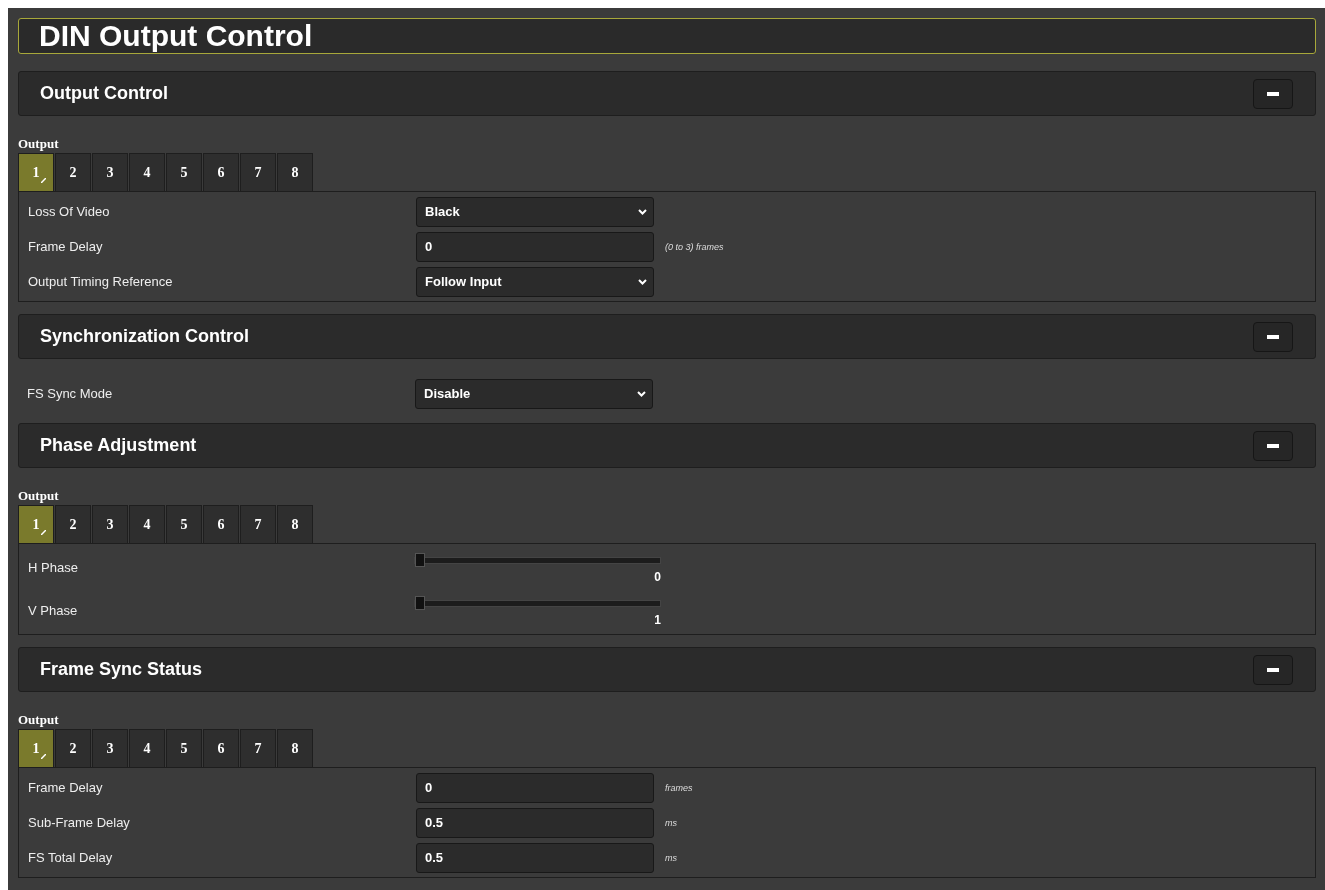 The image size is (1325, 890). What do you see at coordinates (79, 822) in the screenshot?
I see `field-label: Sub-Frame Delay` at bounding box center [79, 822].